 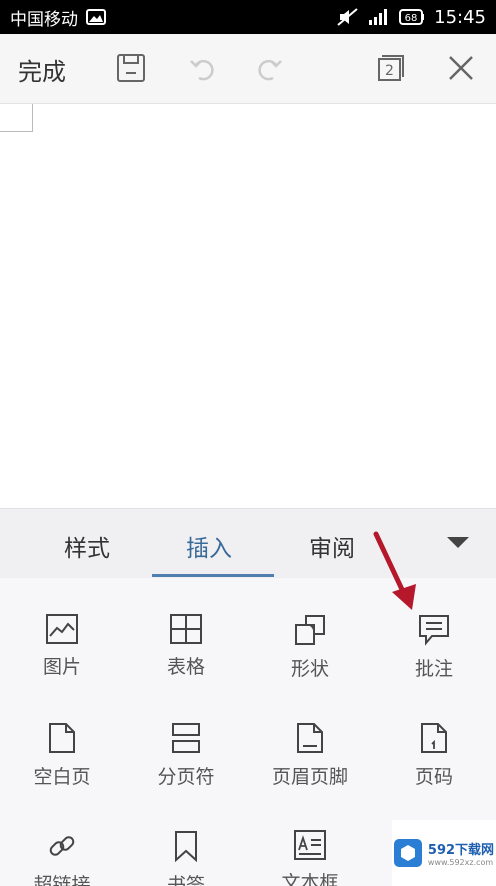 What do you see at coordinates (433, 669) in the screenshot?
I see `insert-comment-label: 批注` at bounding box center [433, 669].